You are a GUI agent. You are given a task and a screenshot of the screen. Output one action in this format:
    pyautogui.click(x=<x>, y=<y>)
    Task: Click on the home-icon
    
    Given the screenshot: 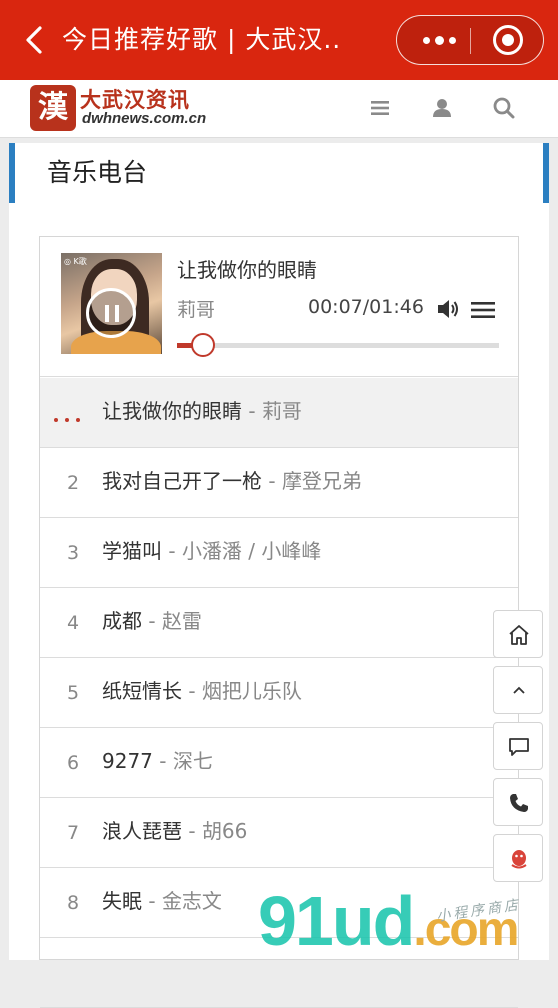 What is the action you would take?
    pyautogui.click(x=519, y=635)
    